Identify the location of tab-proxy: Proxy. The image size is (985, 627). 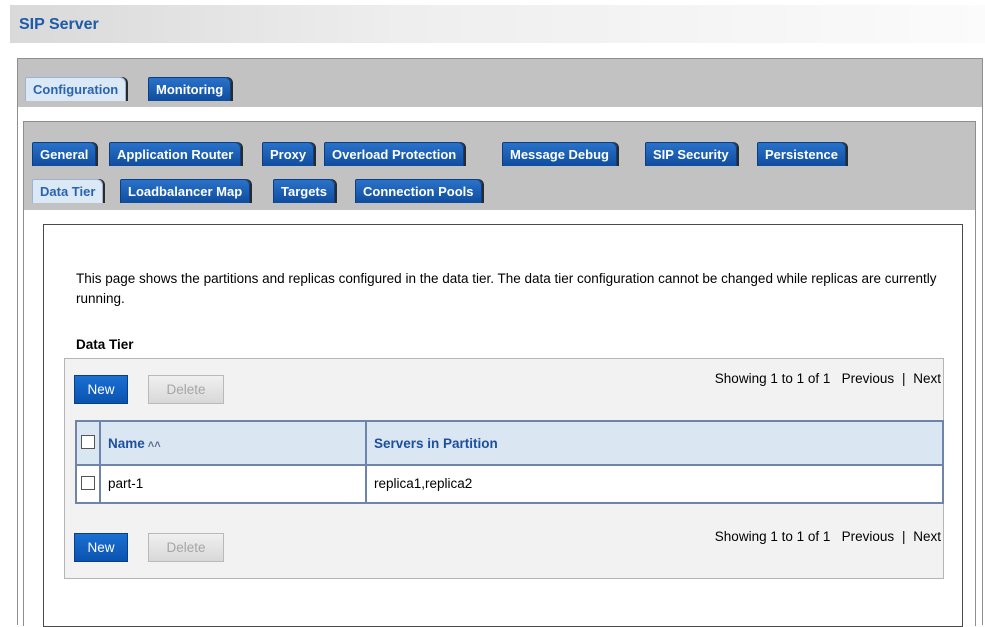
(288, 154).